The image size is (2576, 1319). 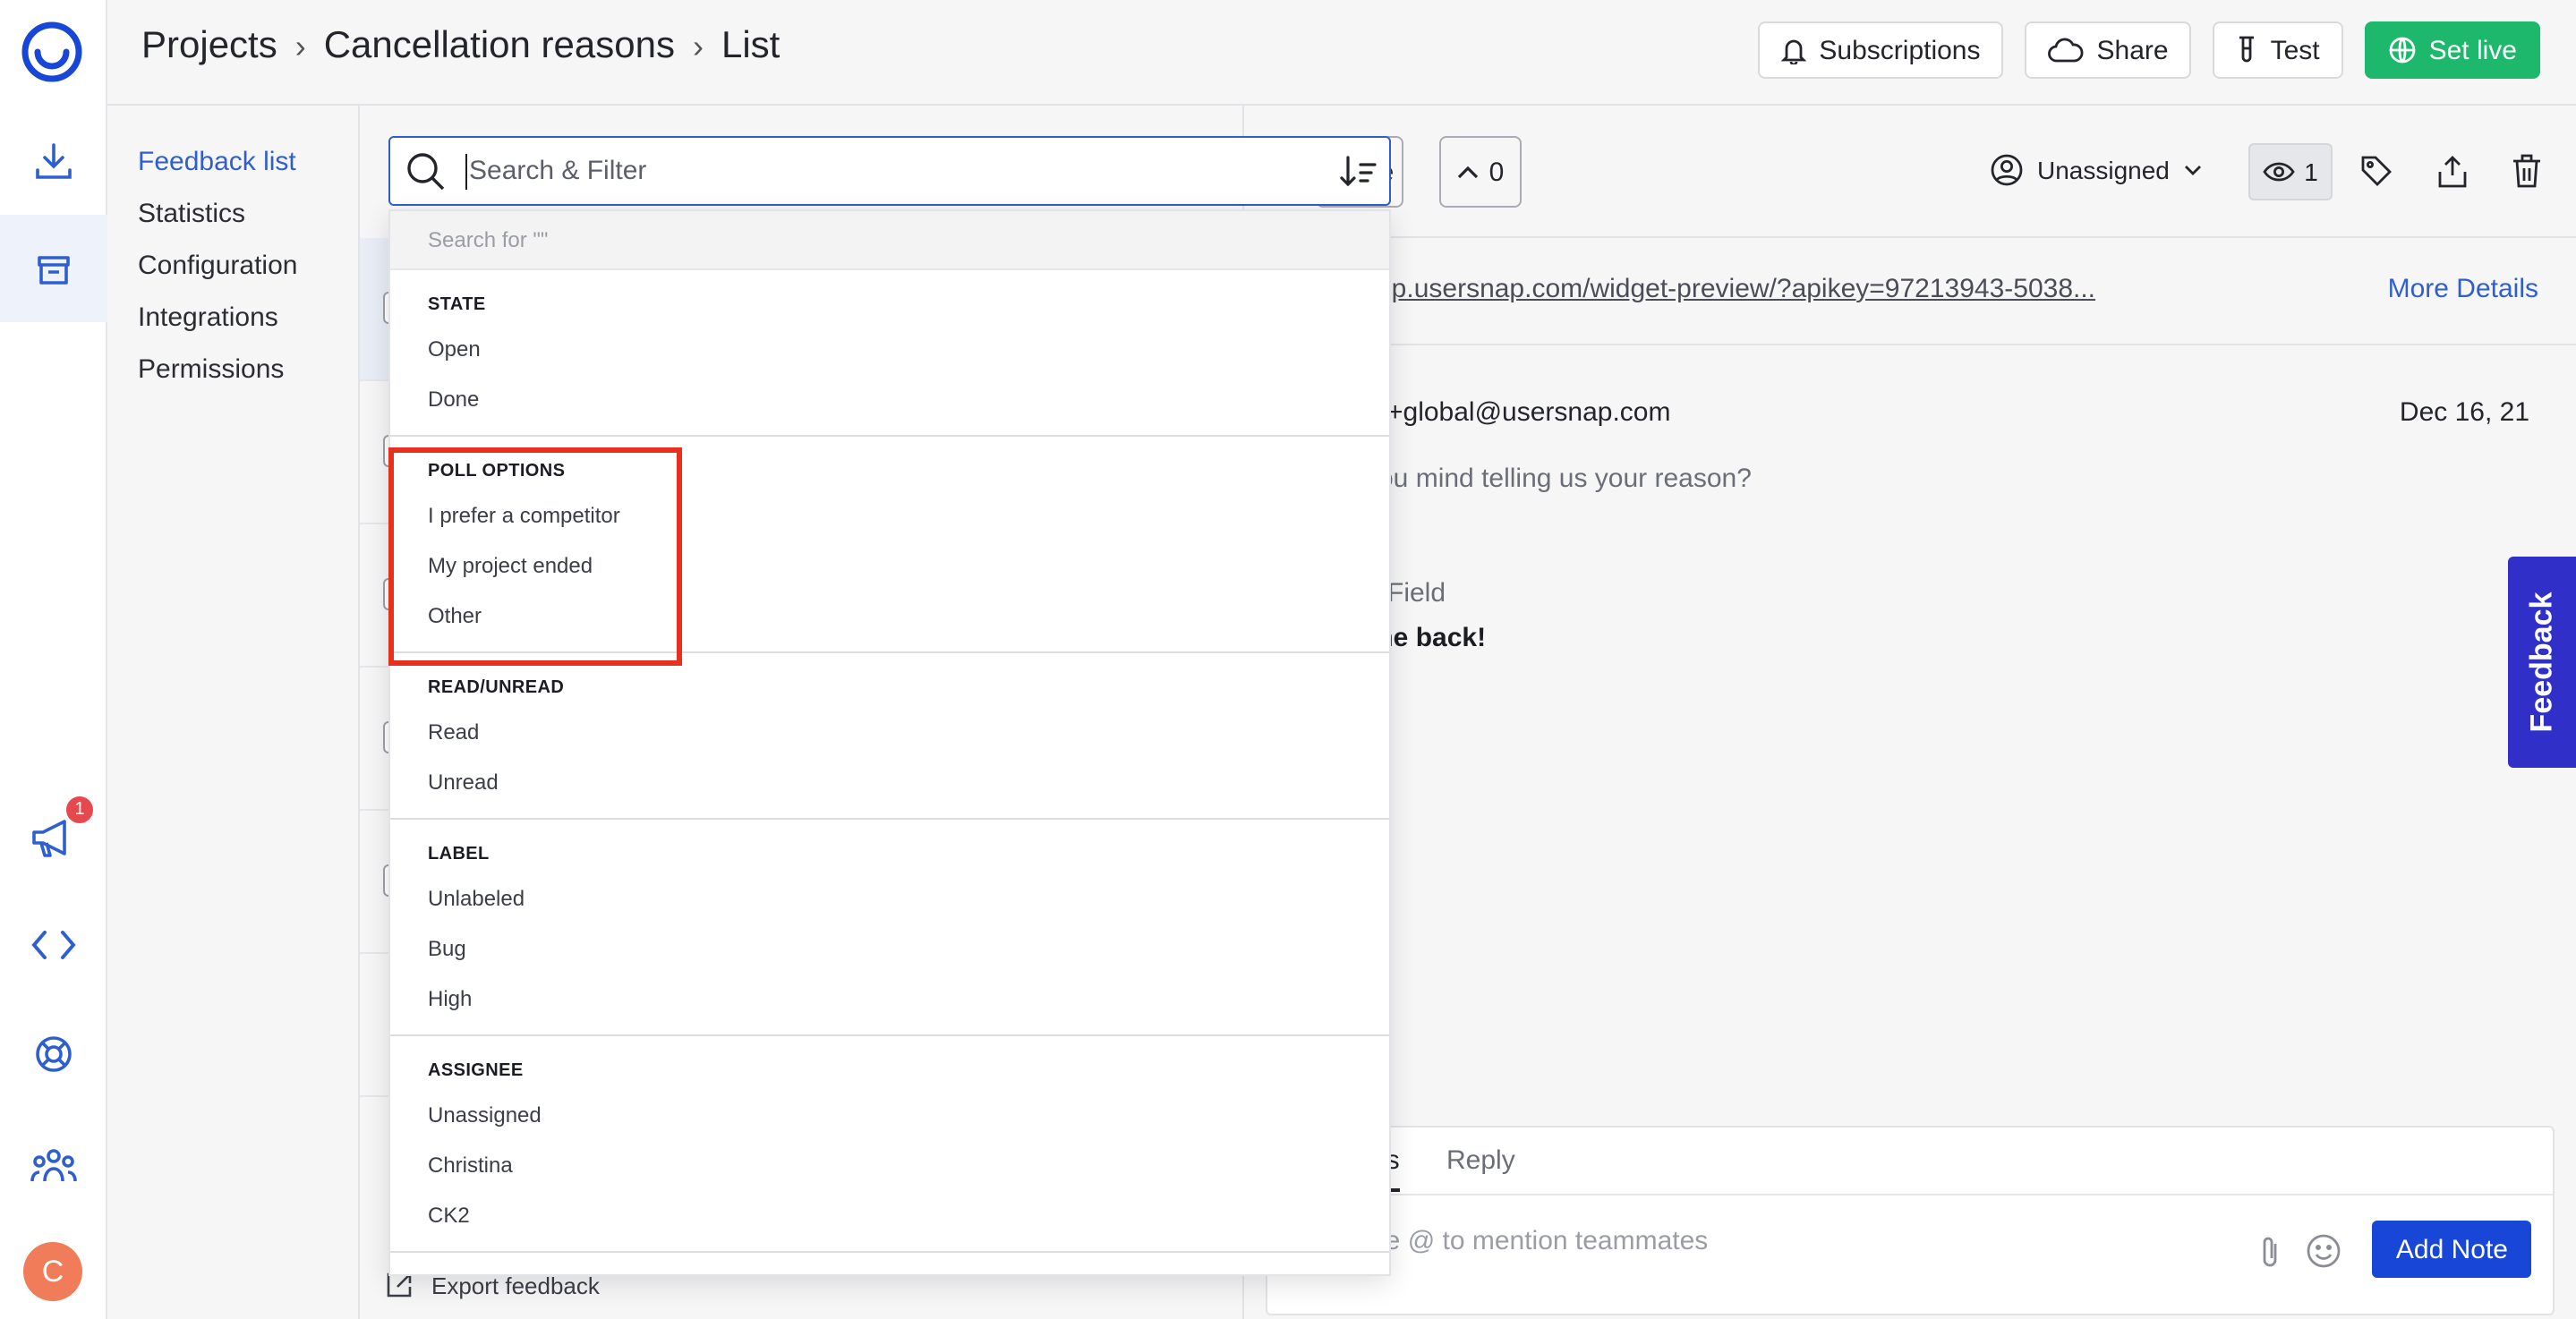 I want to click on feedback-tab-label: Feedback, so click(x=2541, y=662).